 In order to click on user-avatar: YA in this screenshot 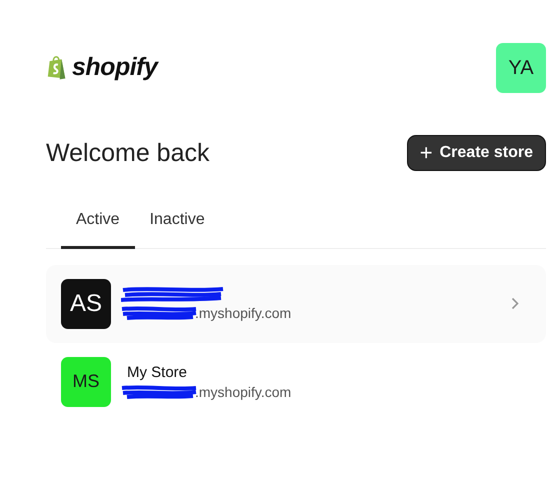, I will do `click(521, 68)`.